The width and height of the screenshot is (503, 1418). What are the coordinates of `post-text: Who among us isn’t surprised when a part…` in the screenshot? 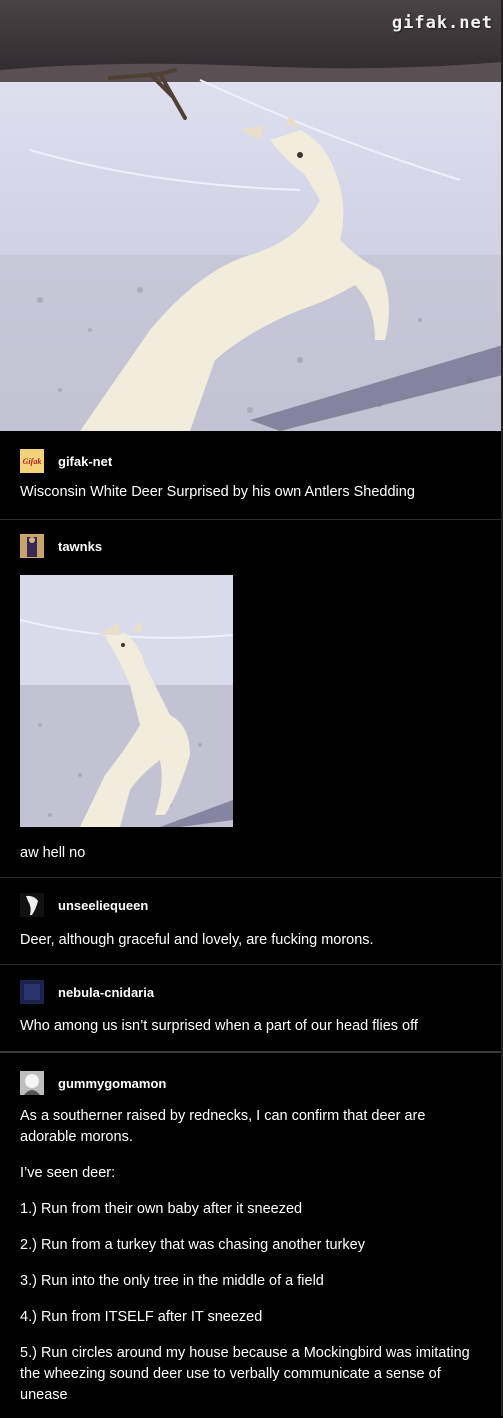 It's located at (219, 1026).